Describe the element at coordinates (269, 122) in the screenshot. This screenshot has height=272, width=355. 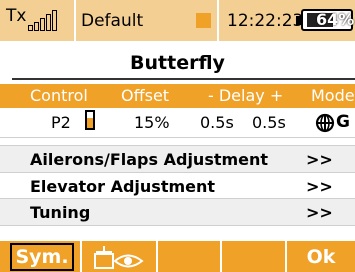
I see `delay-plus-value: 0.5s` at that location.